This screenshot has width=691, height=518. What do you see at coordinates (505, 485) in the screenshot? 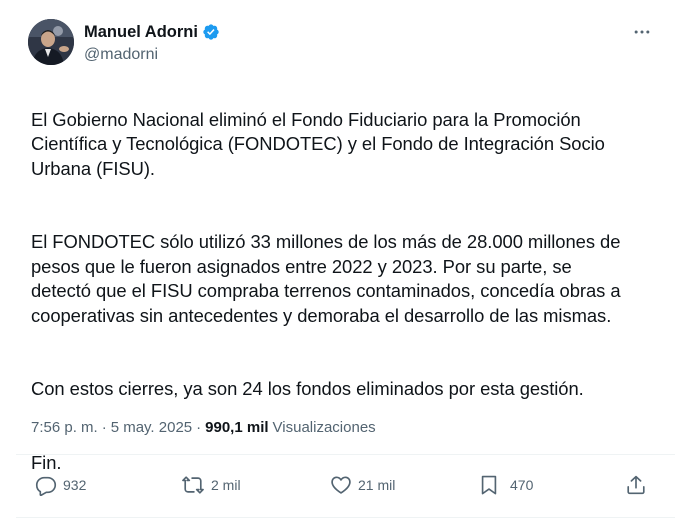
I see `bookmark-button: 470` at bounding box center [505, 485].